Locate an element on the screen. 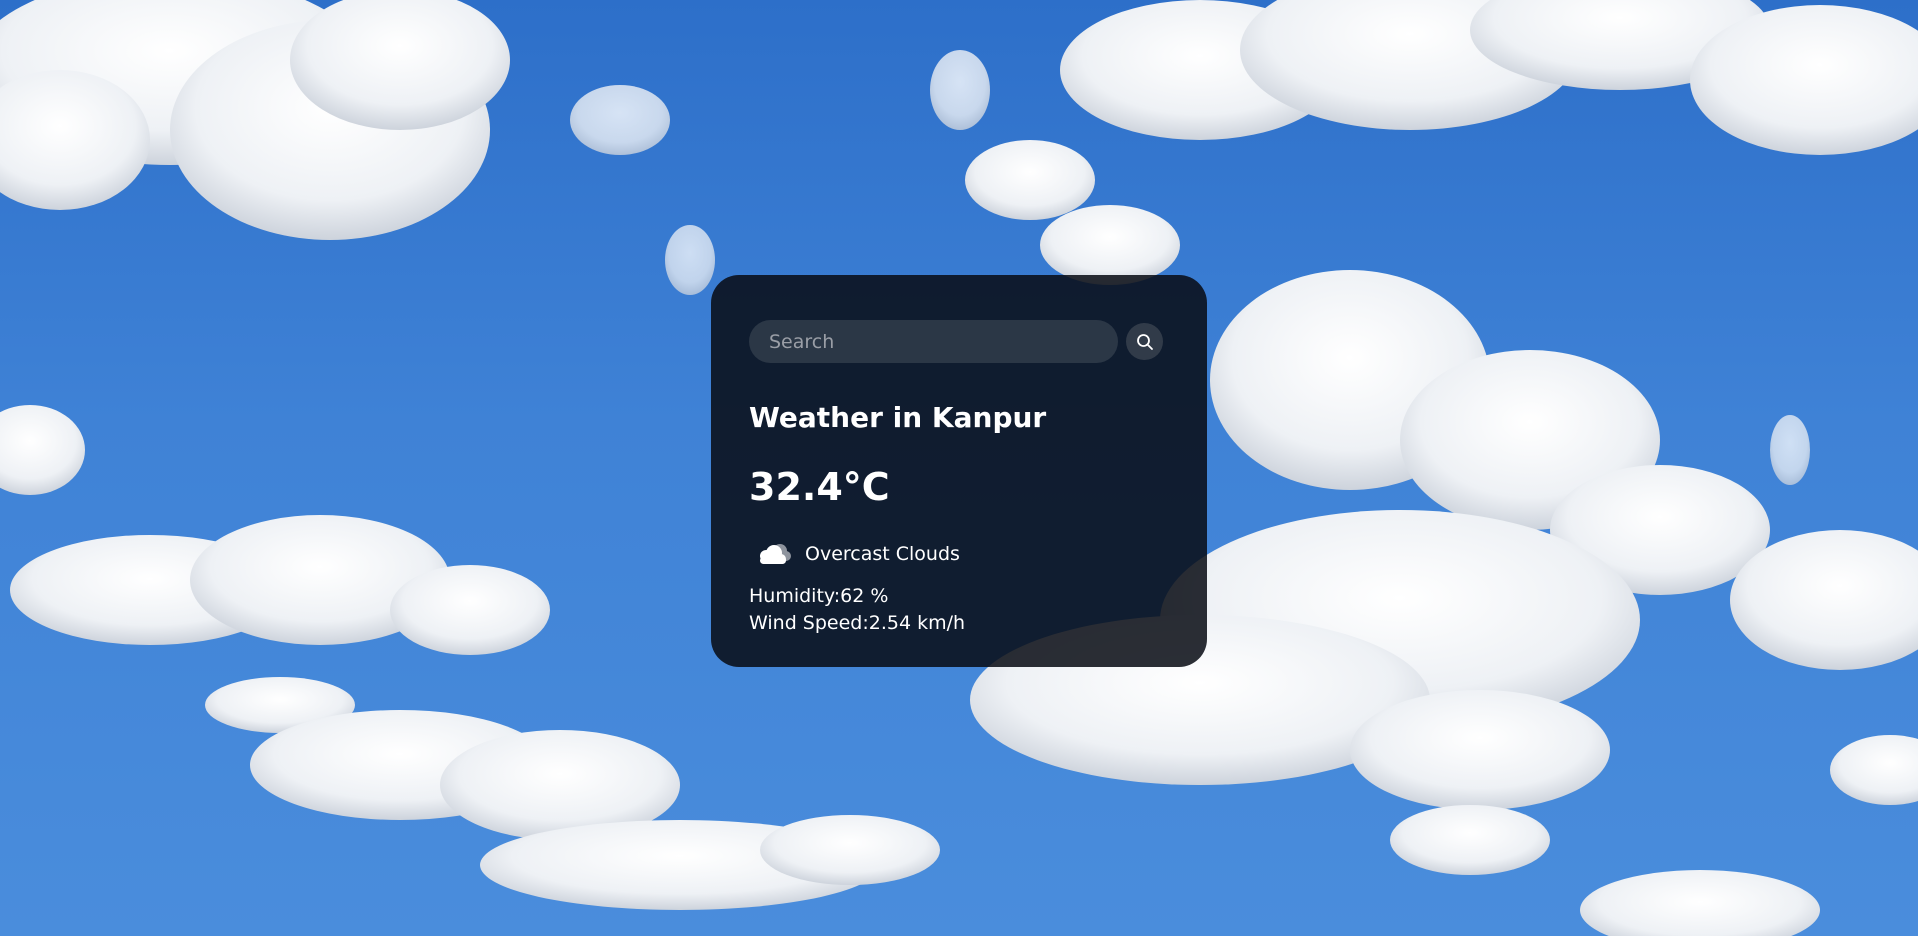  search-button is located at coordinates (1144, 341).